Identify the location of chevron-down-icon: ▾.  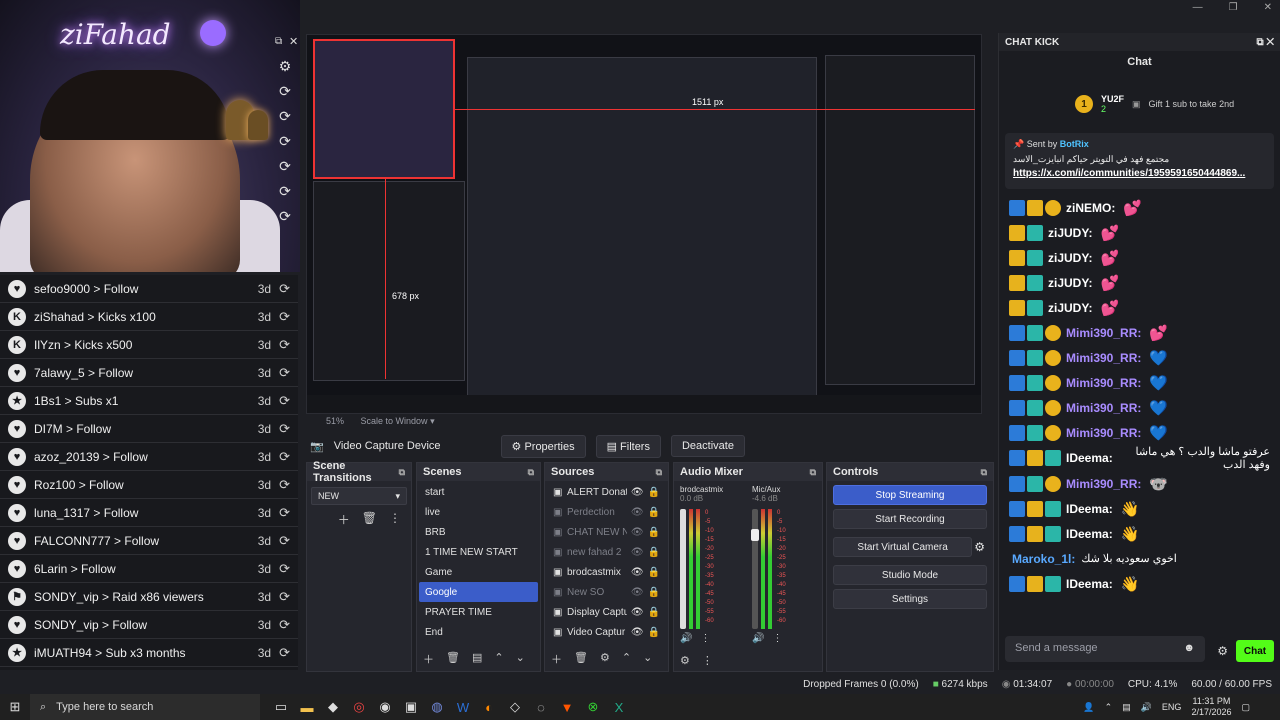
(432, 421).